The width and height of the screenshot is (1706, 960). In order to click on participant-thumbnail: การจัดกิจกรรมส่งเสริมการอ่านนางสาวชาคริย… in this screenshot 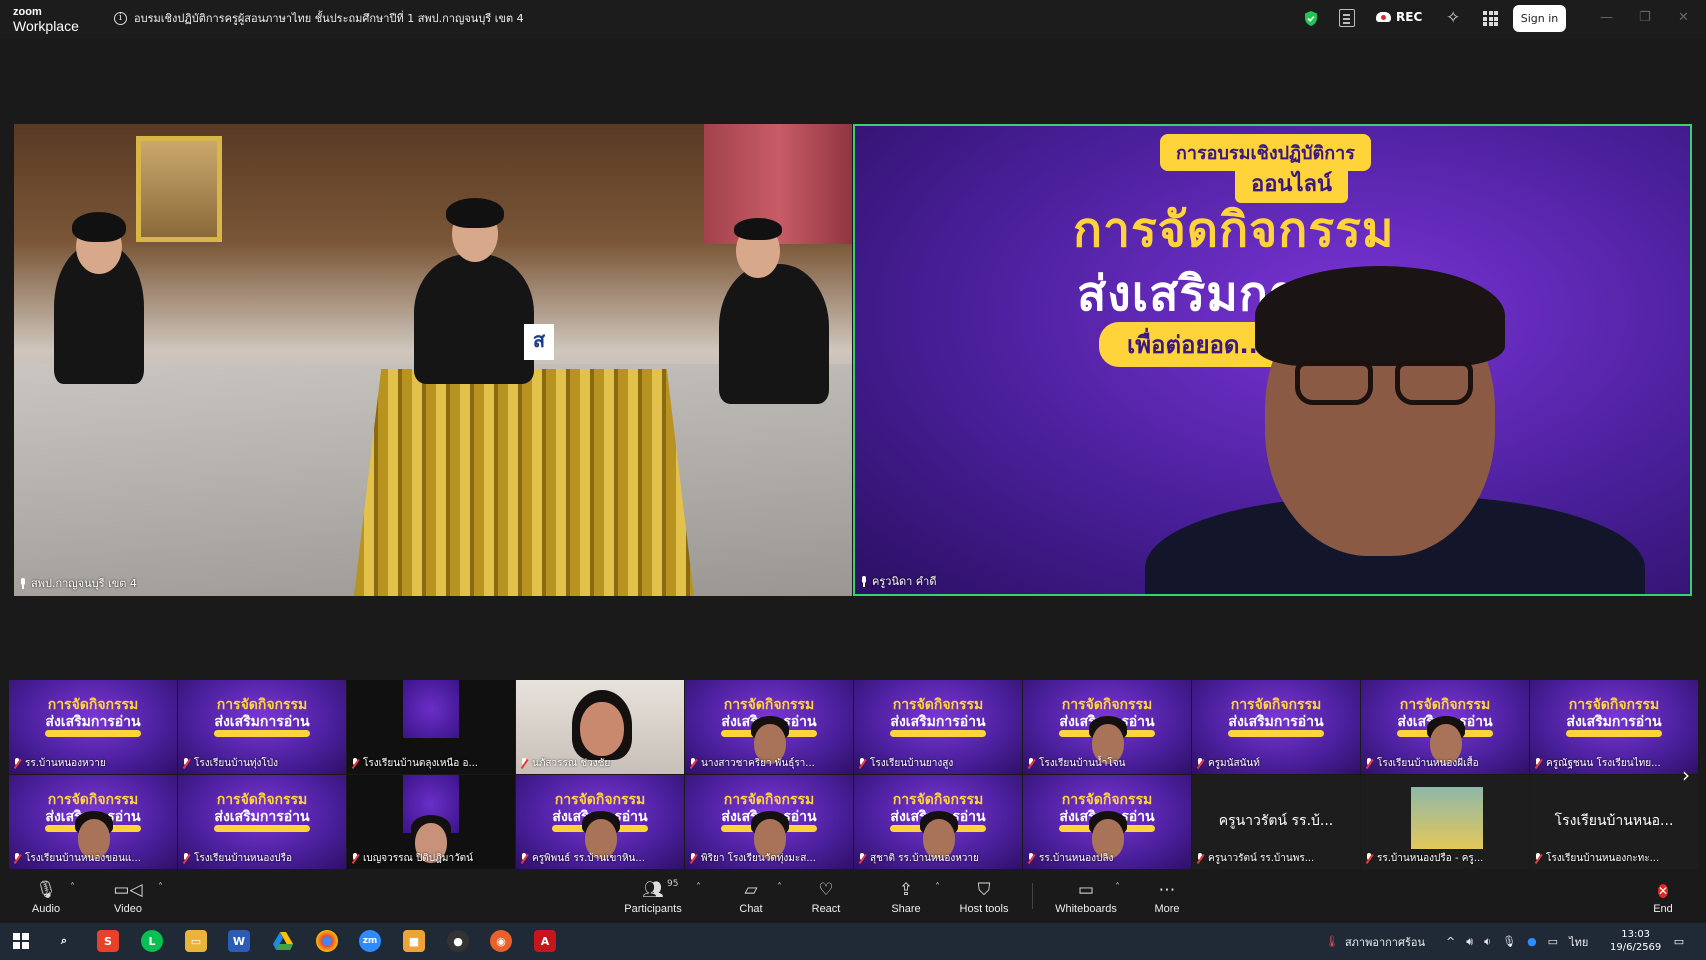, I will do `click(769, 727)`.